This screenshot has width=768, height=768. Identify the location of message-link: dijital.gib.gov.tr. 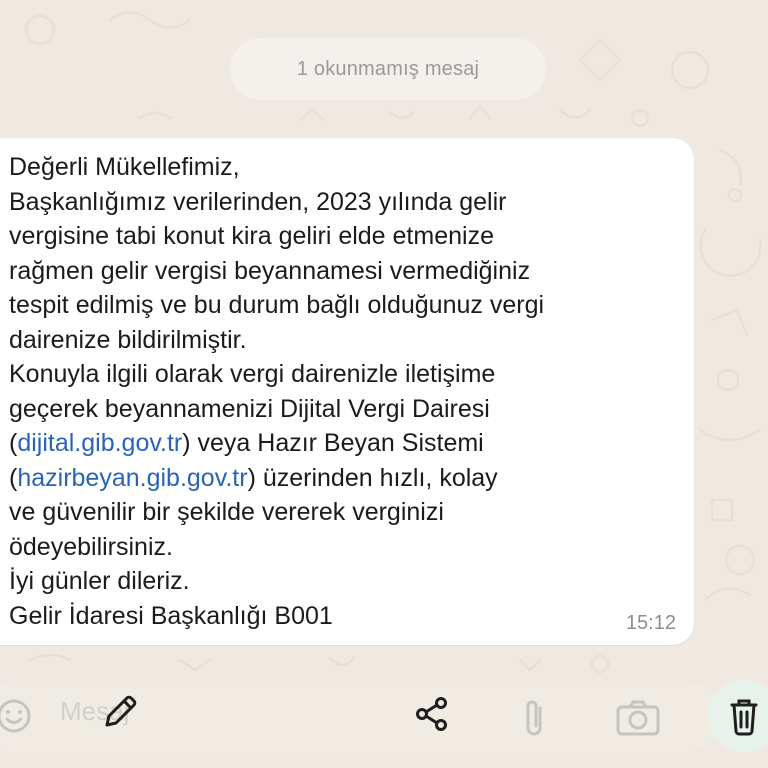
(99, 443).